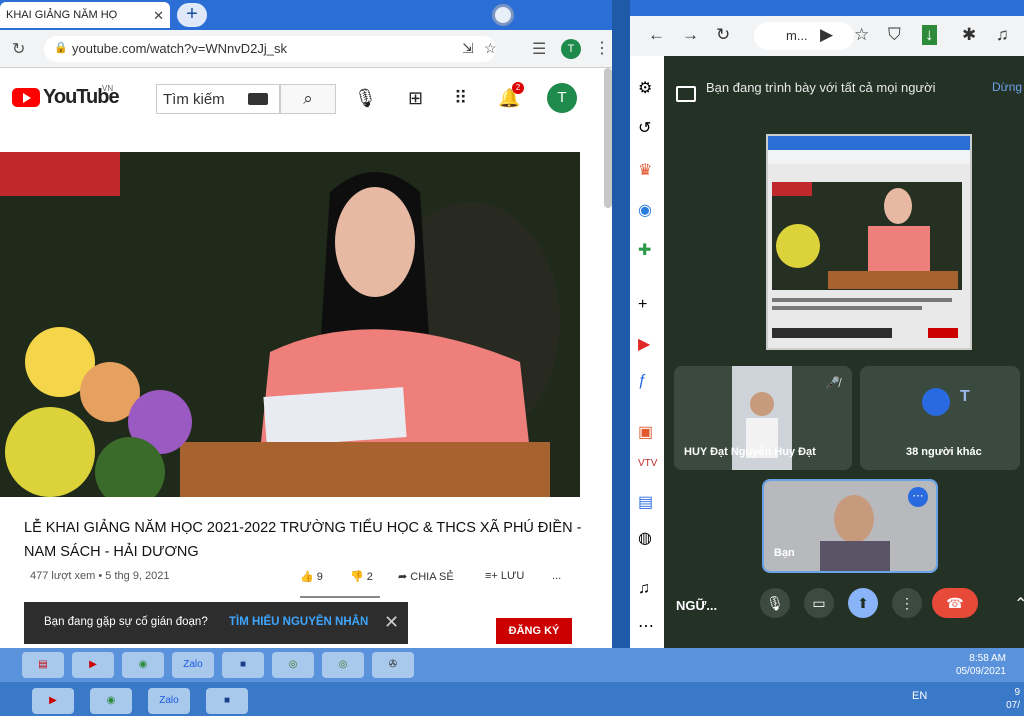  What do you see at coordinates (645, 170) in the screenshot?
I see `crown-icon: ♛` at bounding box center [645, 170].